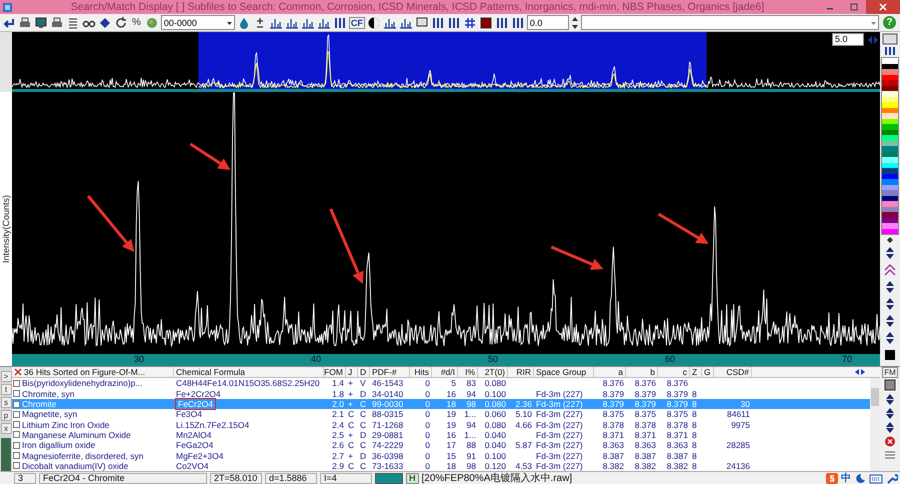 This screenshot has width=900, height=484. What do you see at coordinates (335, 372) in the screenshot?
I see `column-header: FOM` at bounding box center [335, 372].